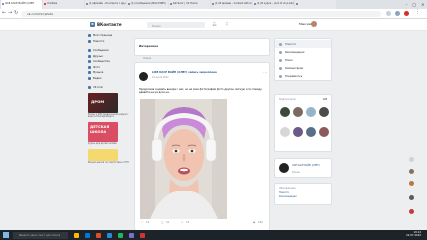  Describe the element at coordinates (183, 159) in the screenshot. I see `post-photo` at that location.